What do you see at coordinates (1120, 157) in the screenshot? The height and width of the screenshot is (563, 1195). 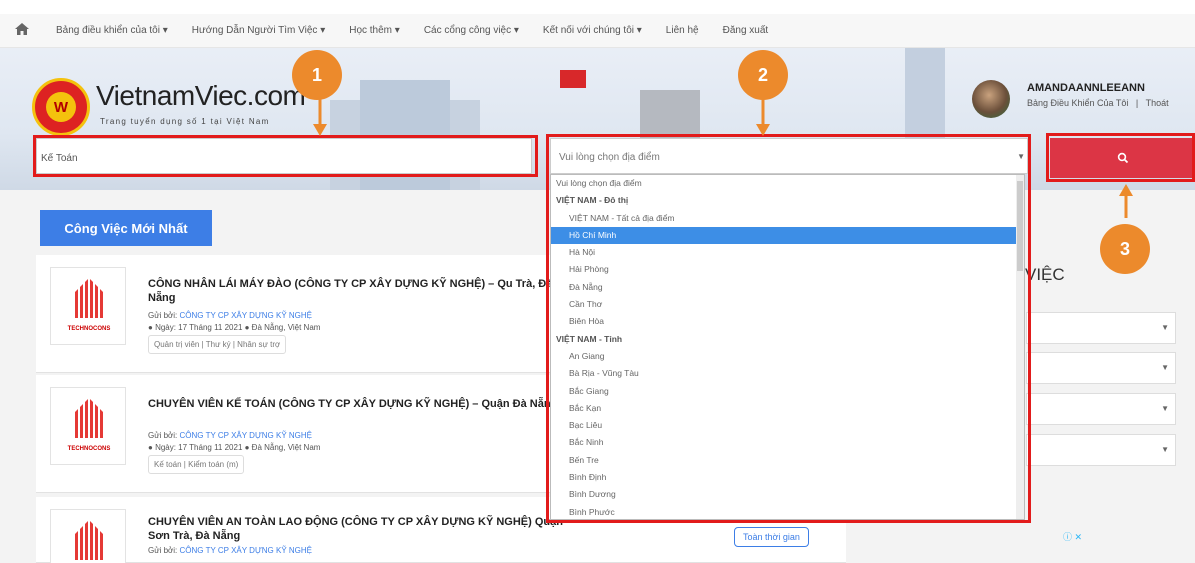 I see `highlight-search-button` at bounding box center [1120, 157].